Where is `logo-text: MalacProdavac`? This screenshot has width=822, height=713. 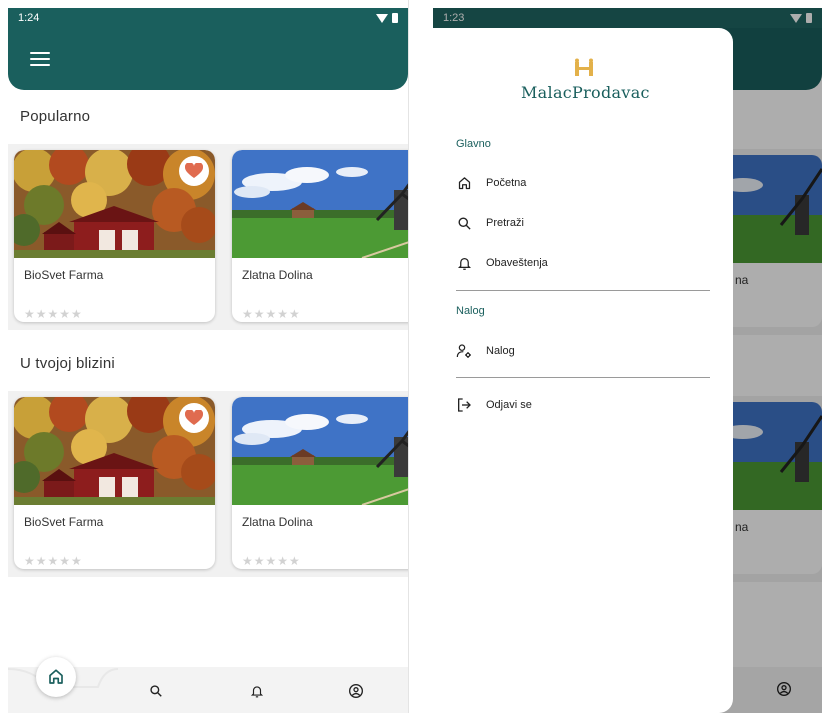 logo-text: MalacProdavac is located at coordinates (585, 92).